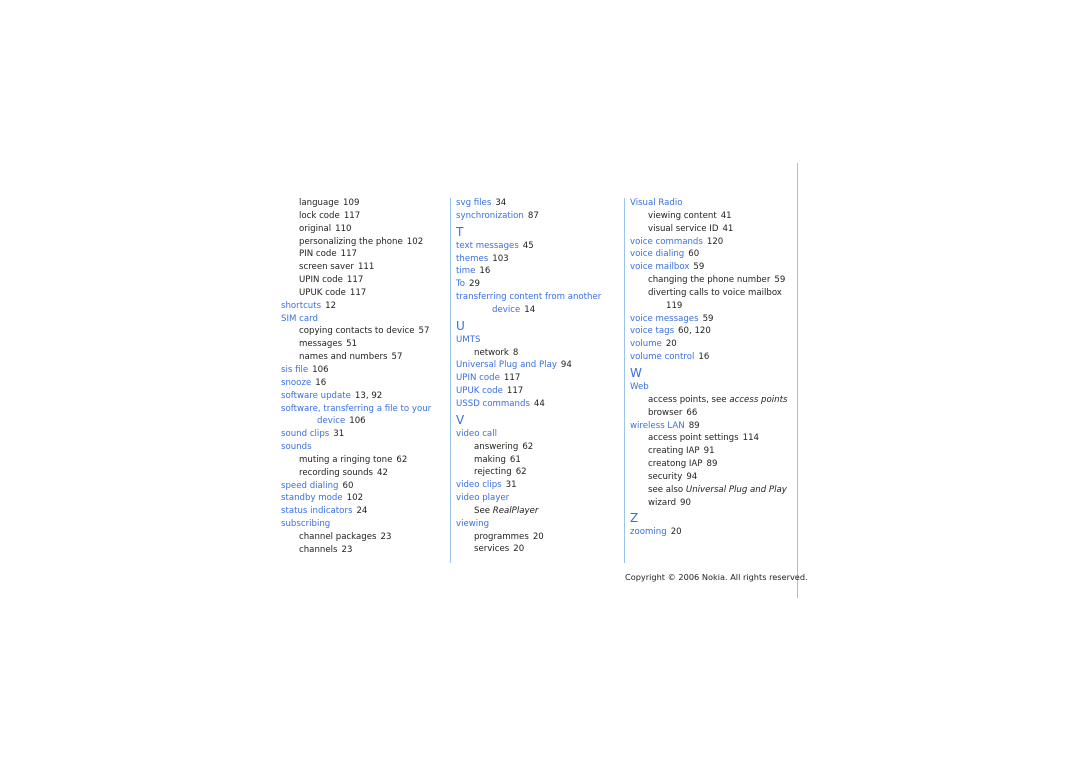  Describe the element at coordinates (657, 426) in the screenshot. I see `index-term-link: wireless LAN` at that location.